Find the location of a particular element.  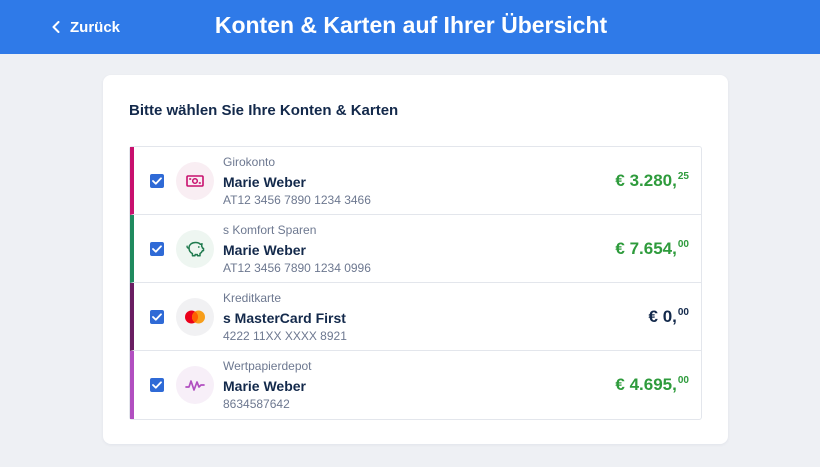

account-balance: € 4.695,00 is located at coordinates (652, 385).